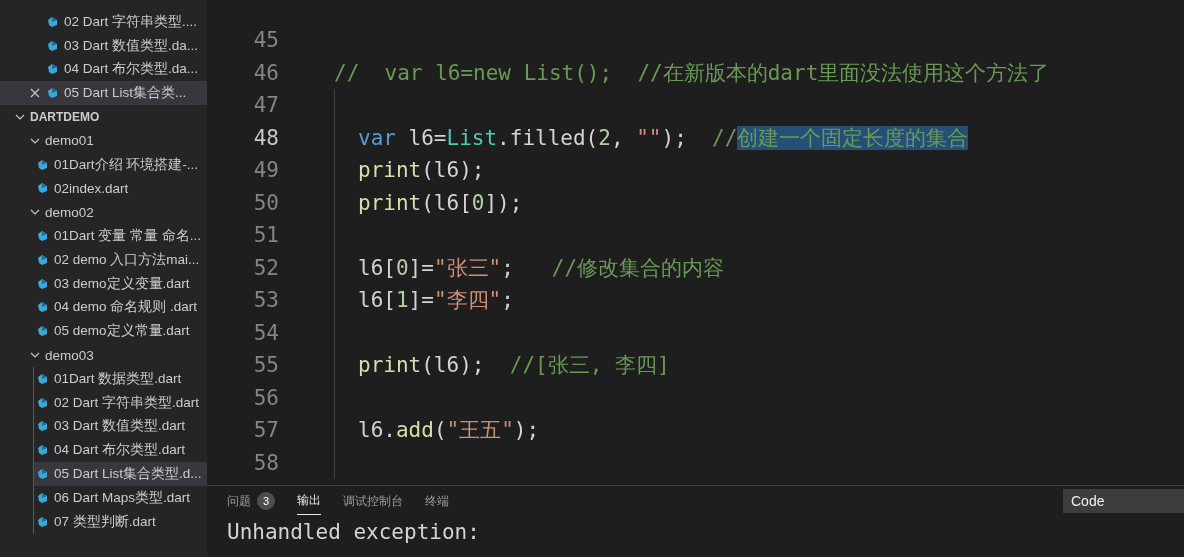  Describe the element at coordinates (265, 137) in the screenshot. I see `line-number: 48` at that location.